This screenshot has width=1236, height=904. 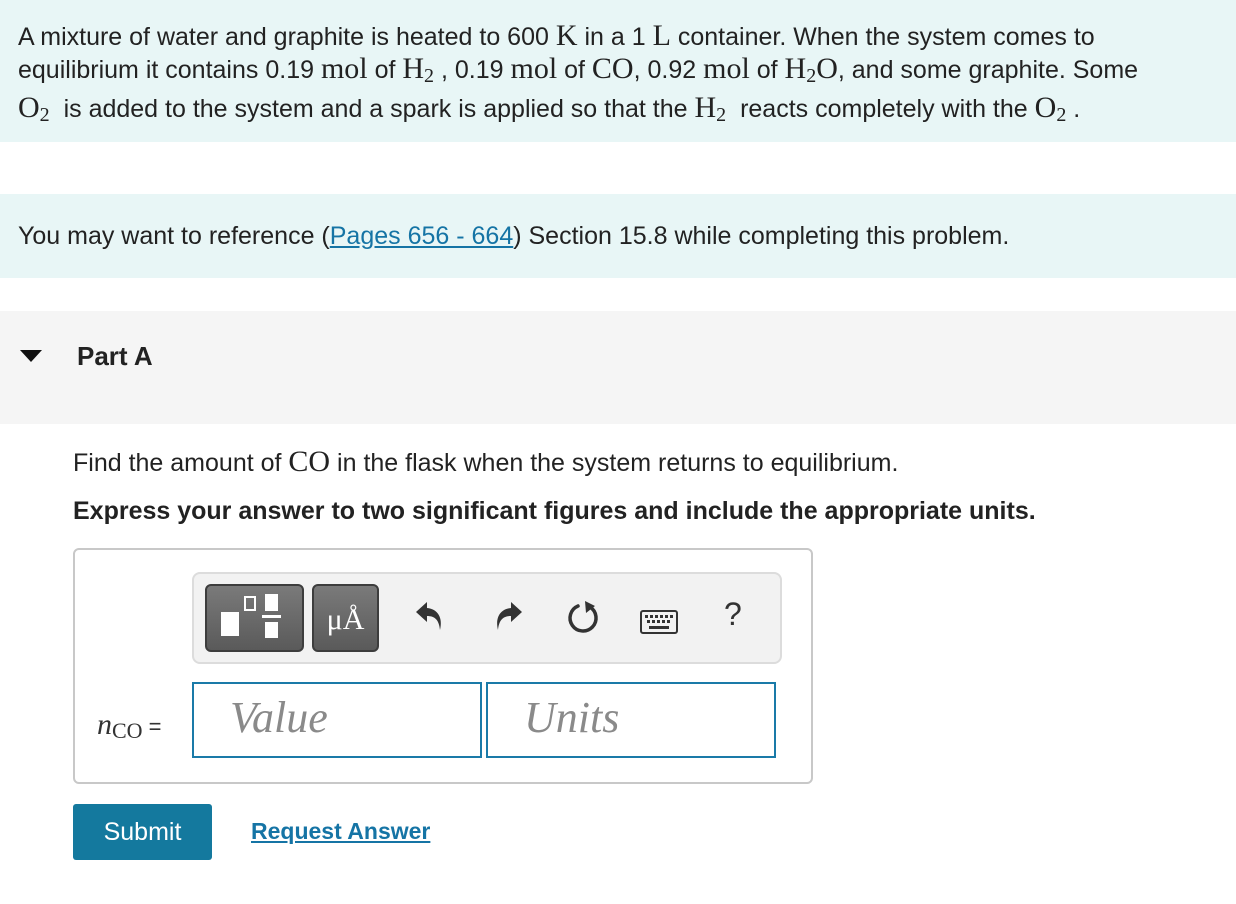 What do you see at coordinates (566, 35) in the screenshot?
I see `temperature-unit: K` at bounding box center [566, 35].